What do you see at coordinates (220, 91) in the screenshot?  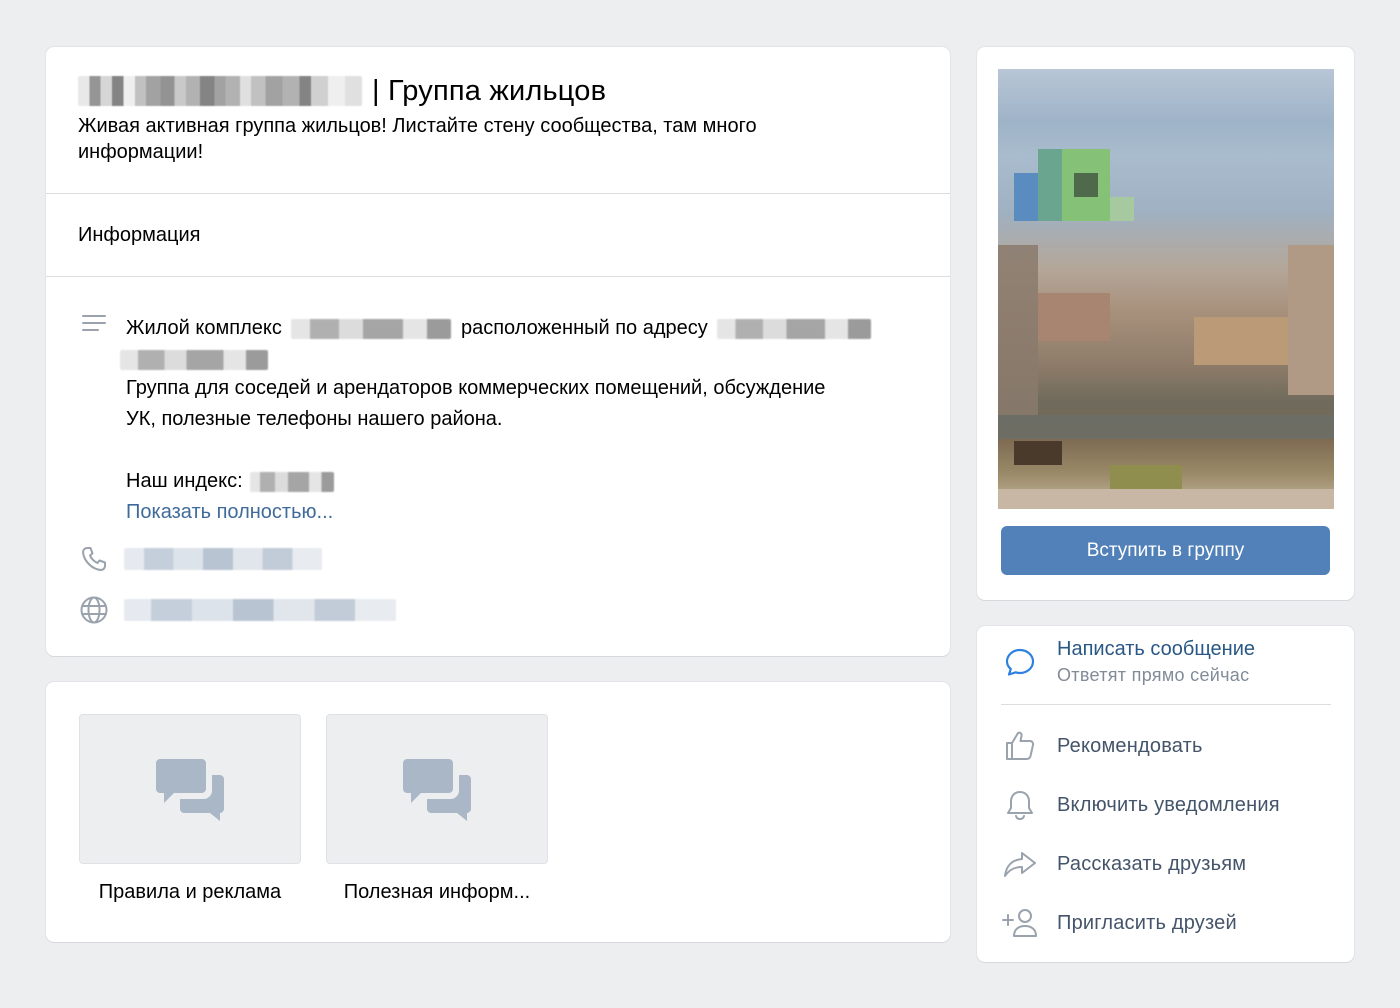 I see `blurred-group-name` at bounding box center [220, 91].